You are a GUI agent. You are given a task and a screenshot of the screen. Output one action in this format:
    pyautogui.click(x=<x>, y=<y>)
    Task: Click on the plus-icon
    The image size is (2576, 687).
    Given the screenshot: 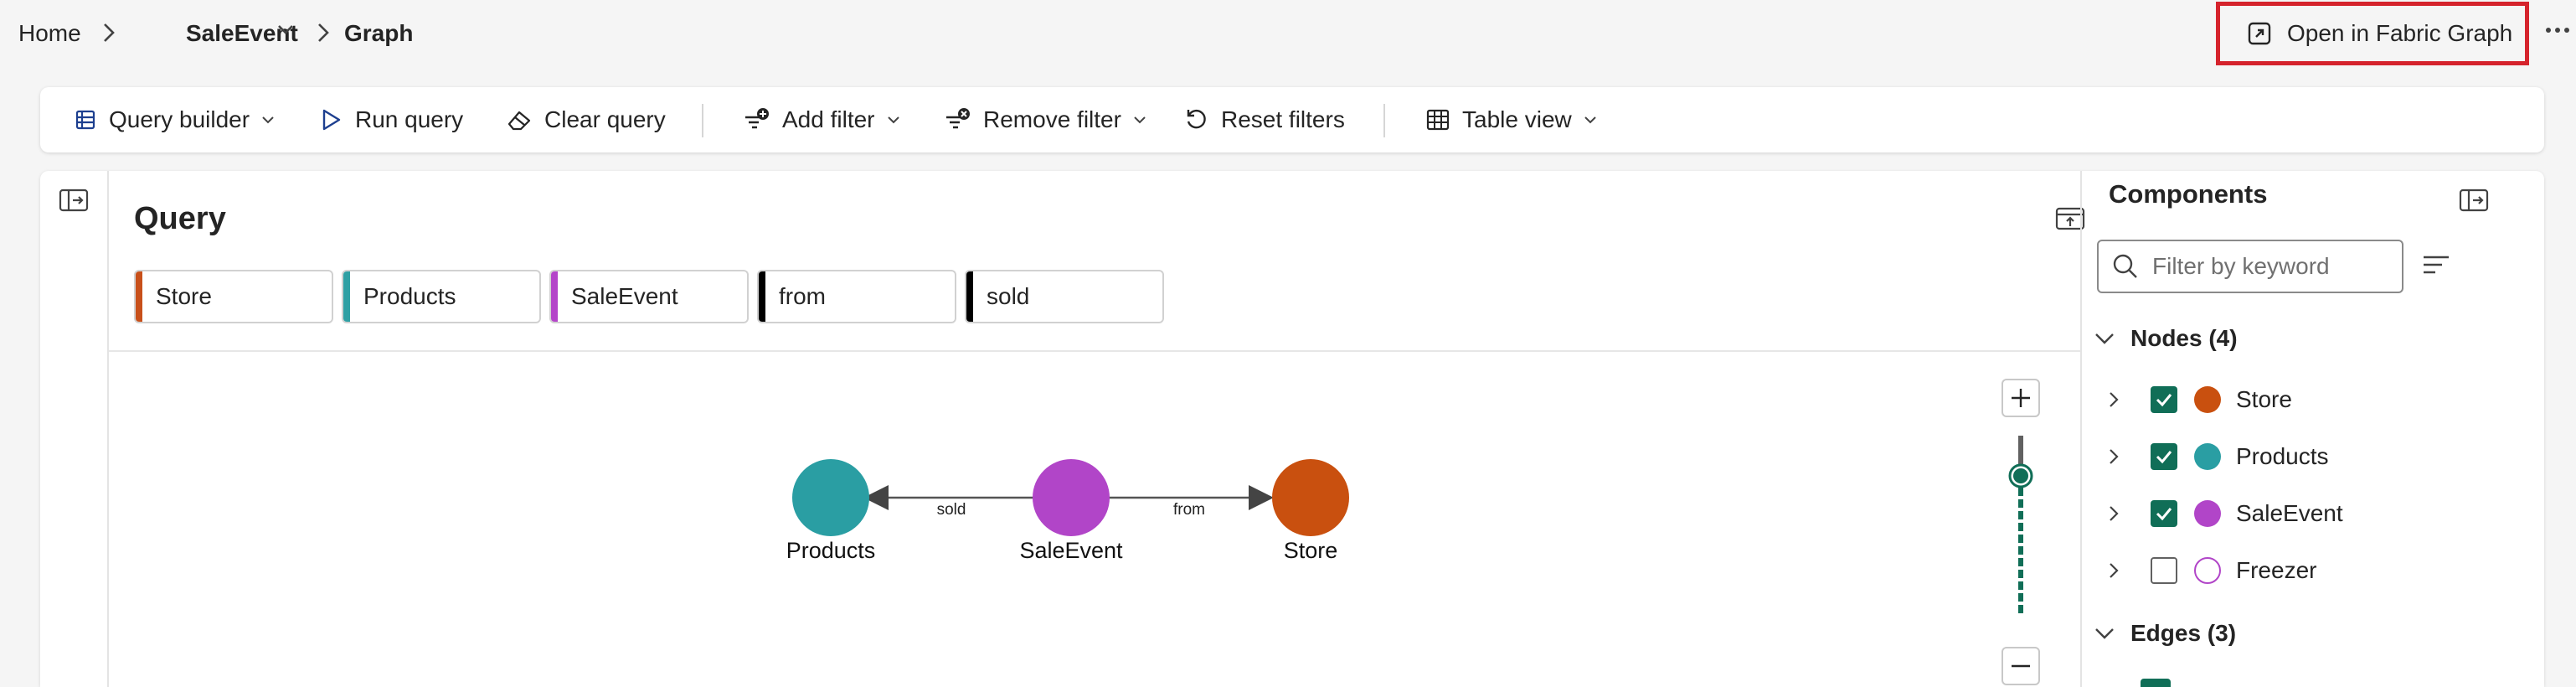 What is the action you would take?
    pyautogui.click(x=2021, y=398)
    